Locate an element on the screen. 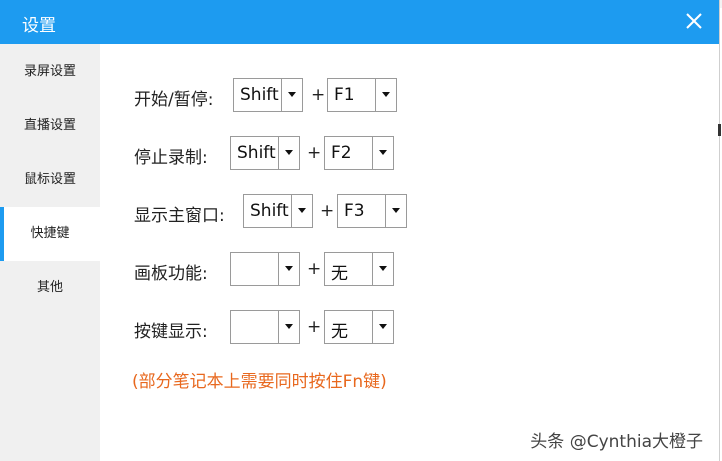 Image resolution: width=722 pixels, height=461 pixels. sidebar-item-live-settings: 直播设置 is located at coordinates (50, 126).